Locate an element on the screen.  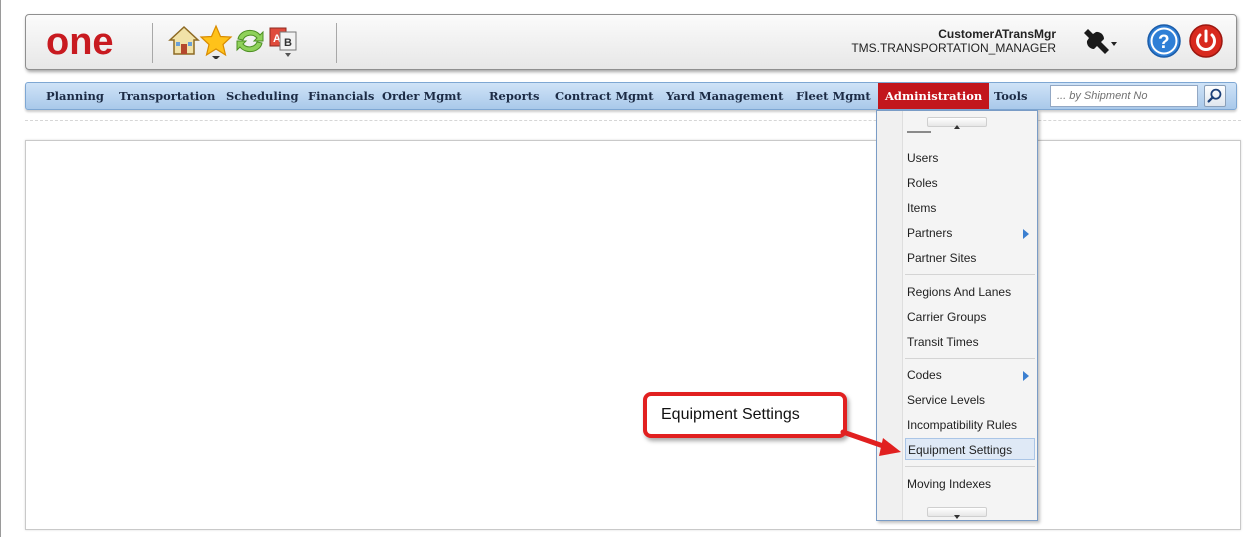
menu-item-codes: Codes is located at coordinates (971, 375).